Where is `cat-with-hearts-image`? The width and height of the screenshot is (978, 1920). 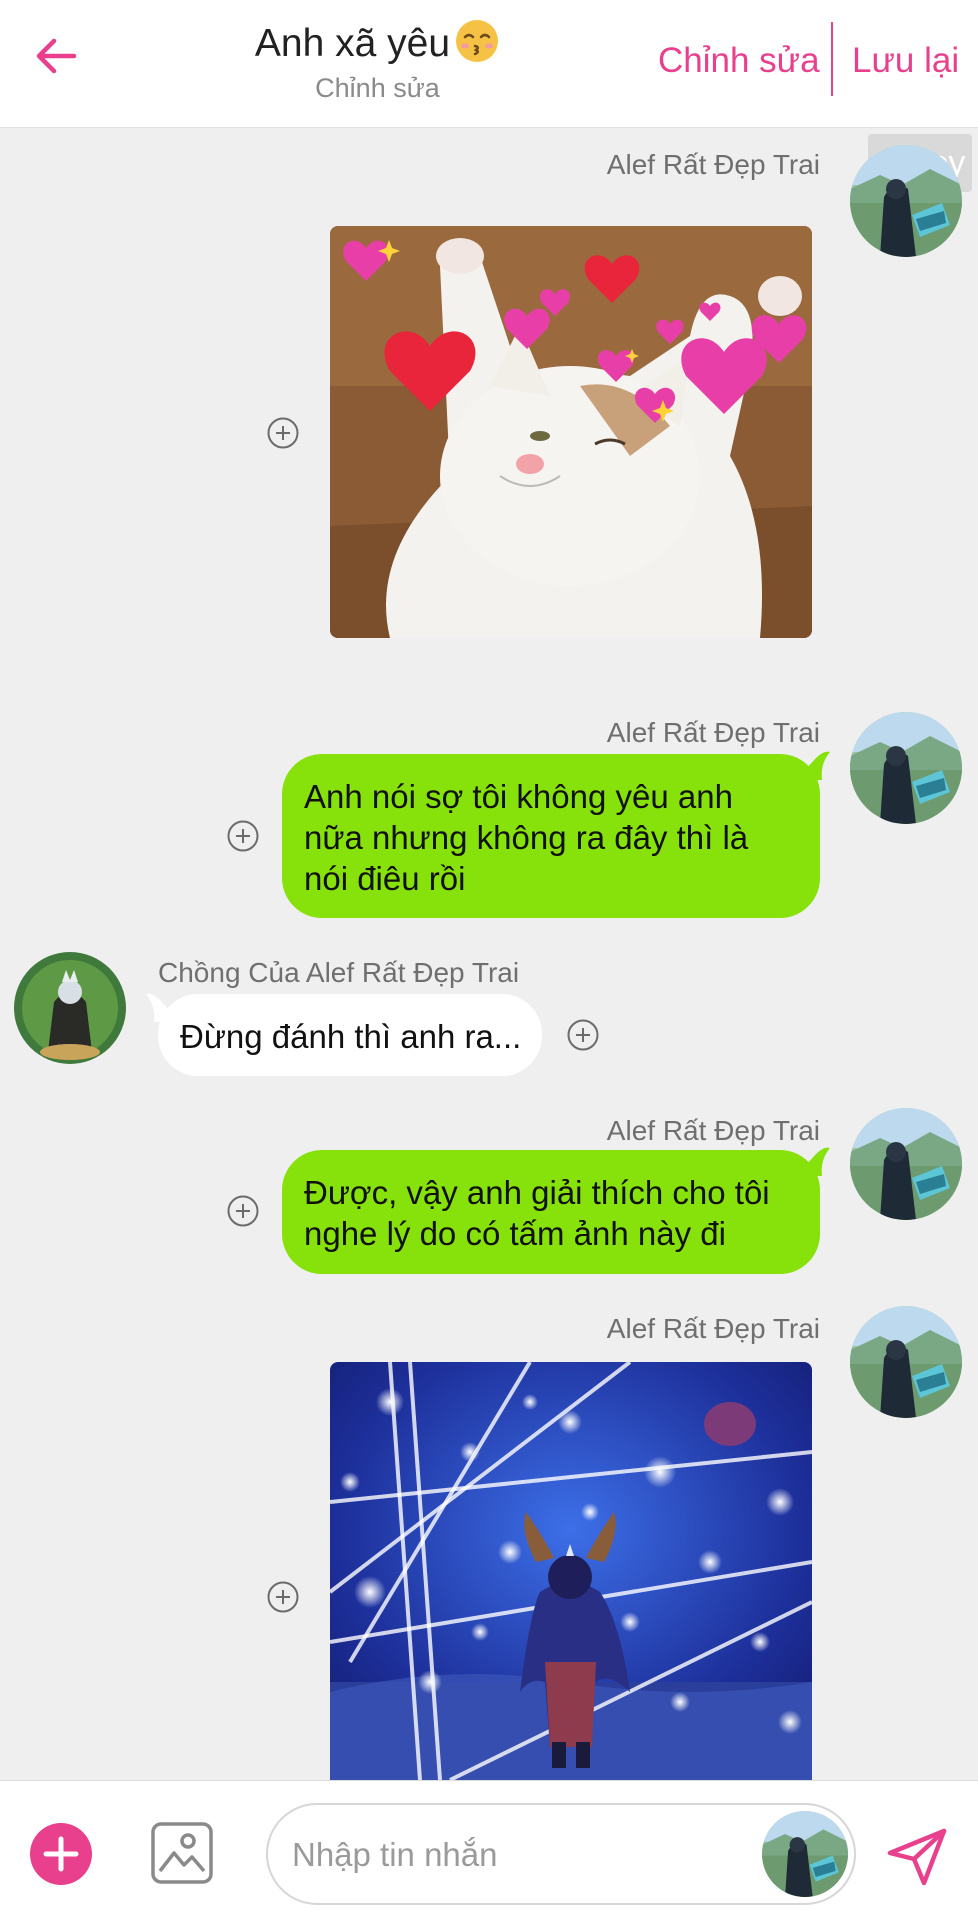
cat-with-hearts-image is located at coordinates (571, 432).